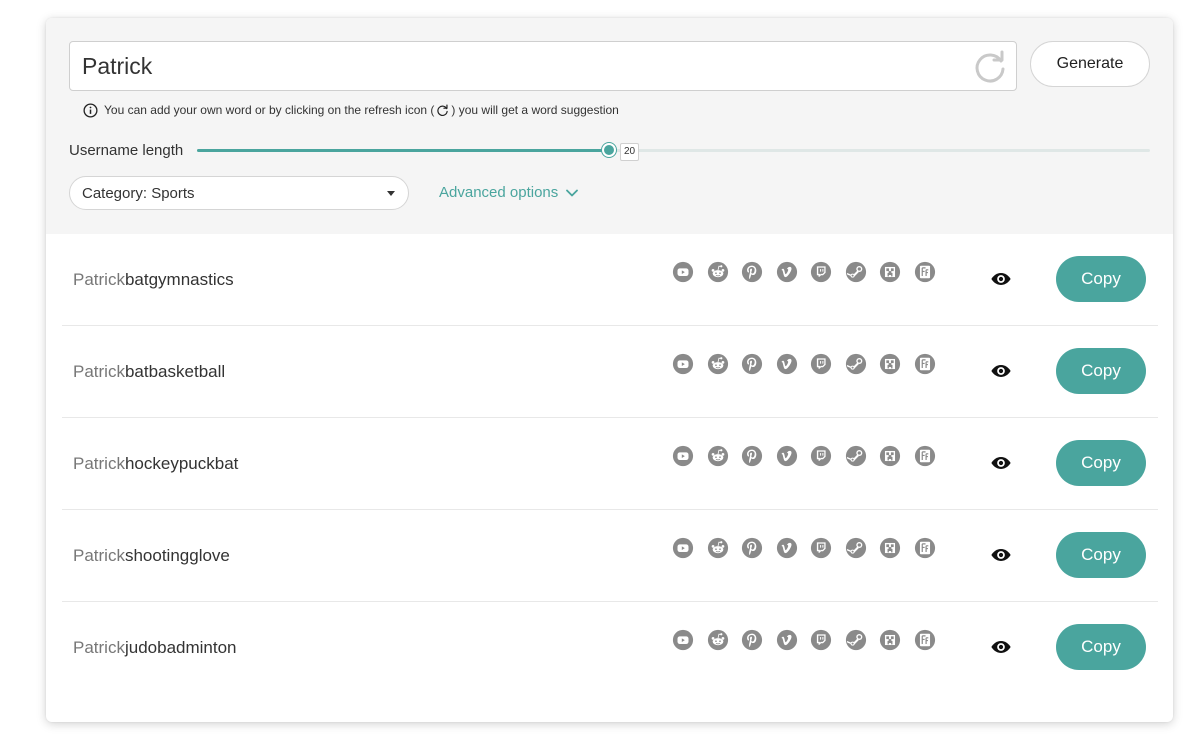 This screenshot has height=750, width=1200. Describe the element at coordinates (126, 150) in the screenshot. I see `username-length-label: Username length` at that location.